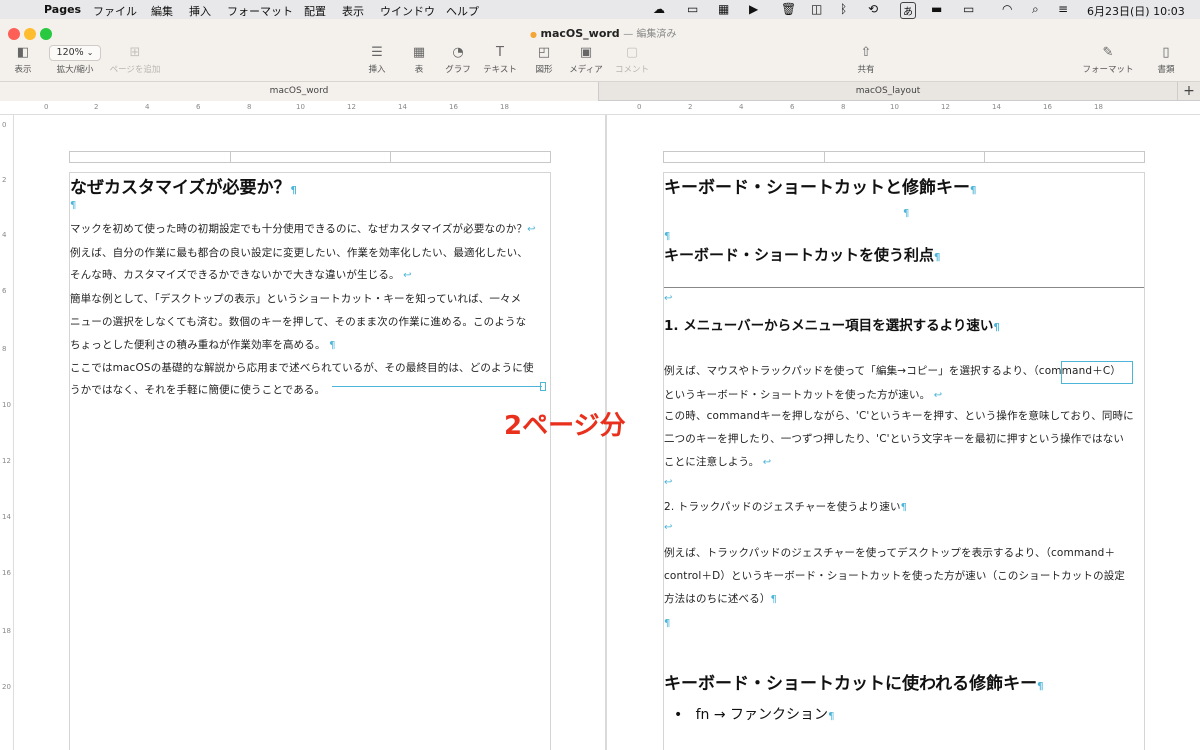  I want to click on right-heading-modifiers: キーボード・ショートカットに使われる修飾キー¶, so click(854, 681).